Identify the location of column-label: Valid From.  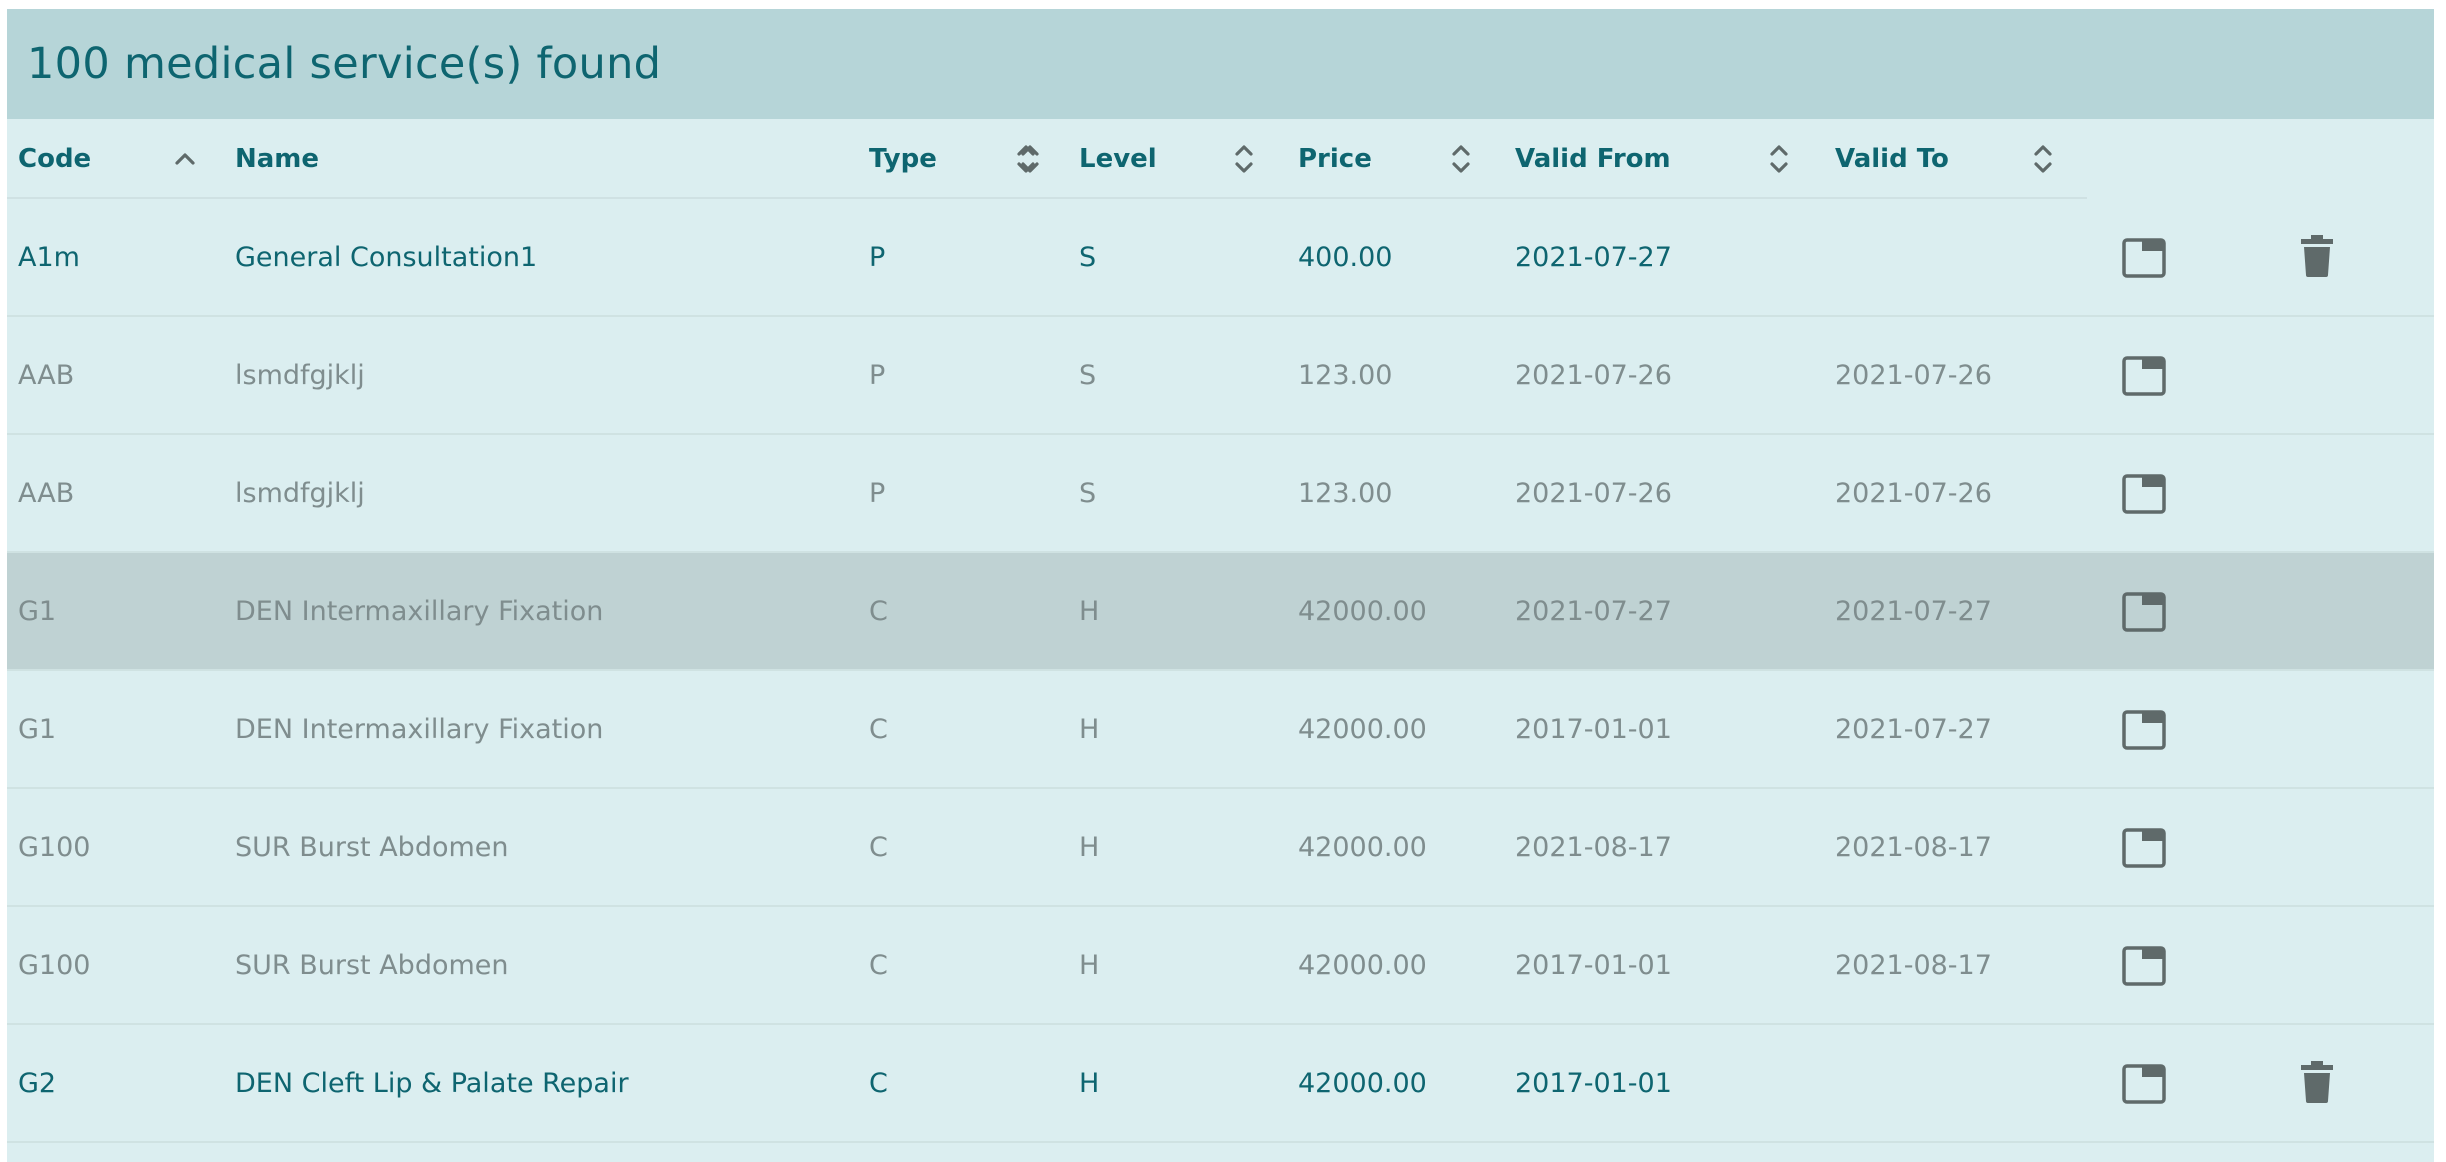
(1593, 159).